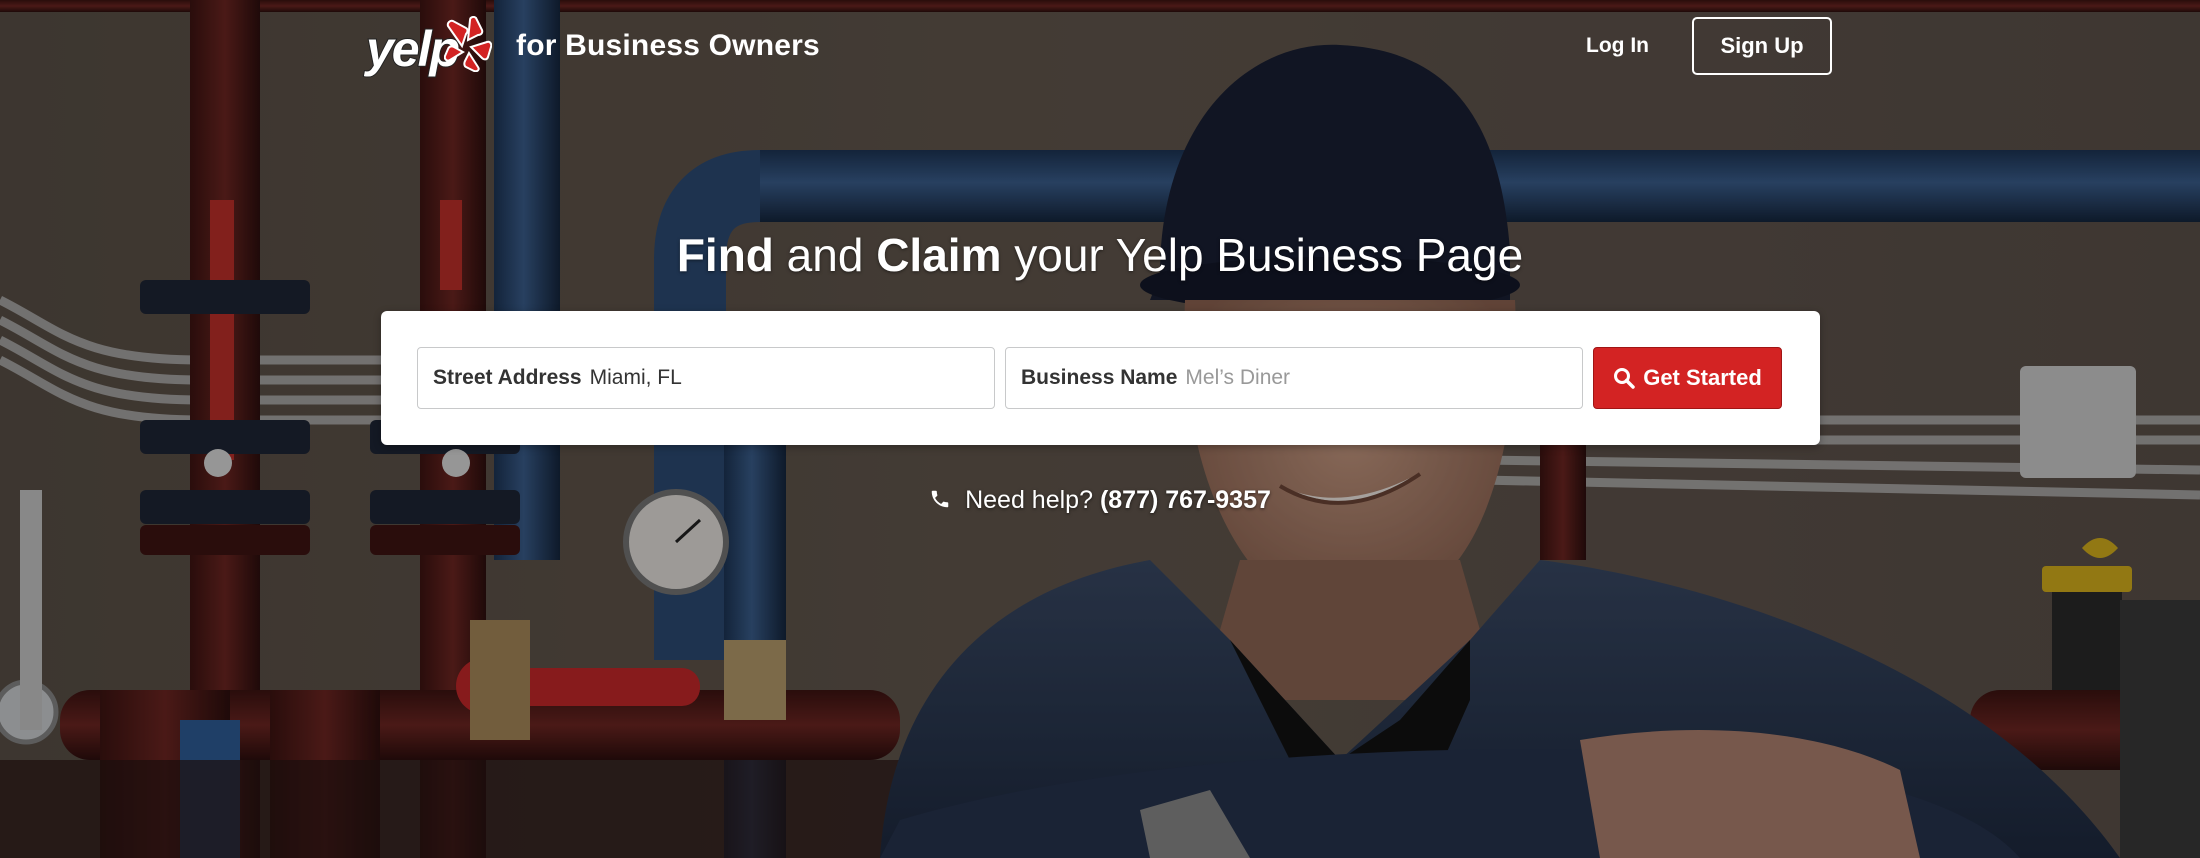  What do you see at coordinates (1702, 377) in the screenshot?
I see `get-started-label: Get Started` at bounding box center [1702, 377].